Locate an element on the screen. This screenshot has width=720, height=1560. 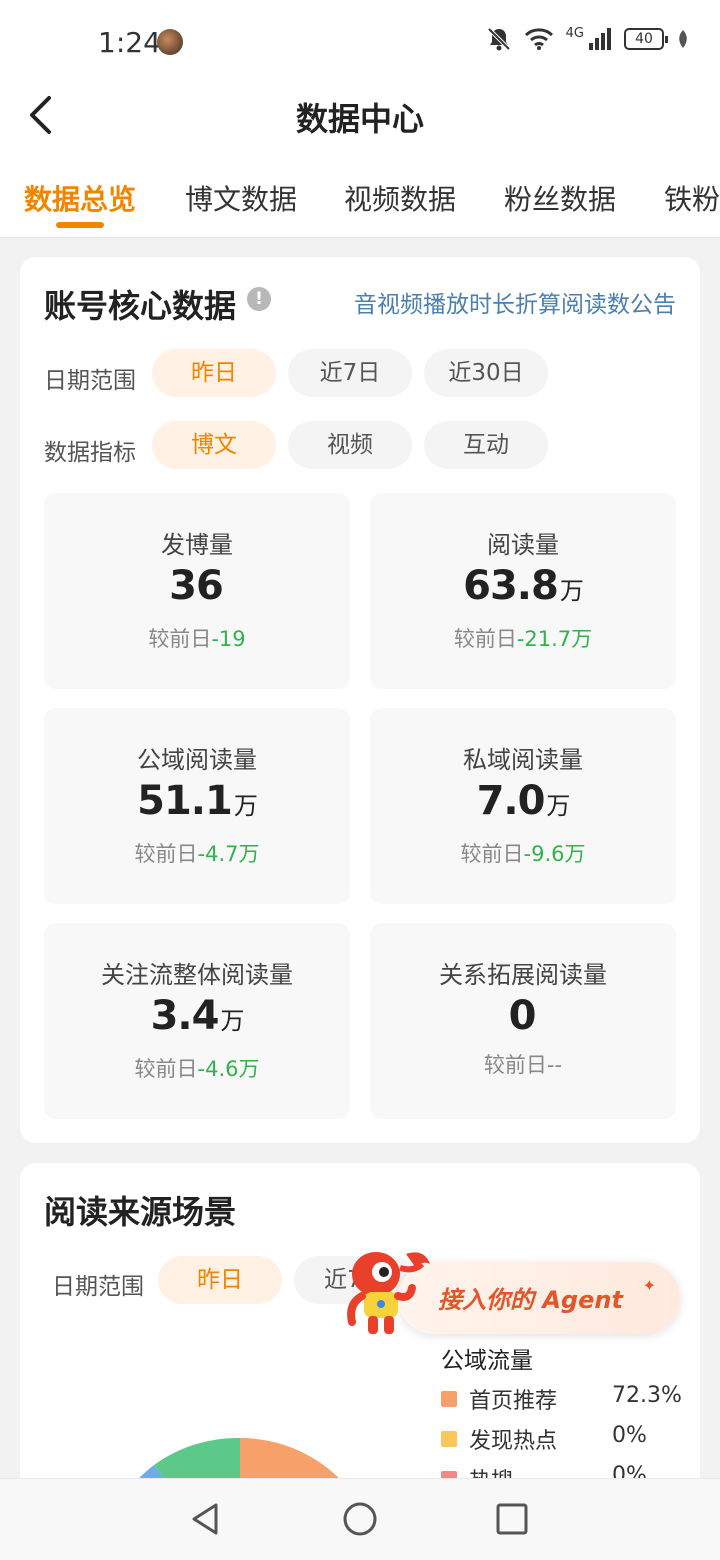
status-time: 1:24 is located at coordinates (129, 42).